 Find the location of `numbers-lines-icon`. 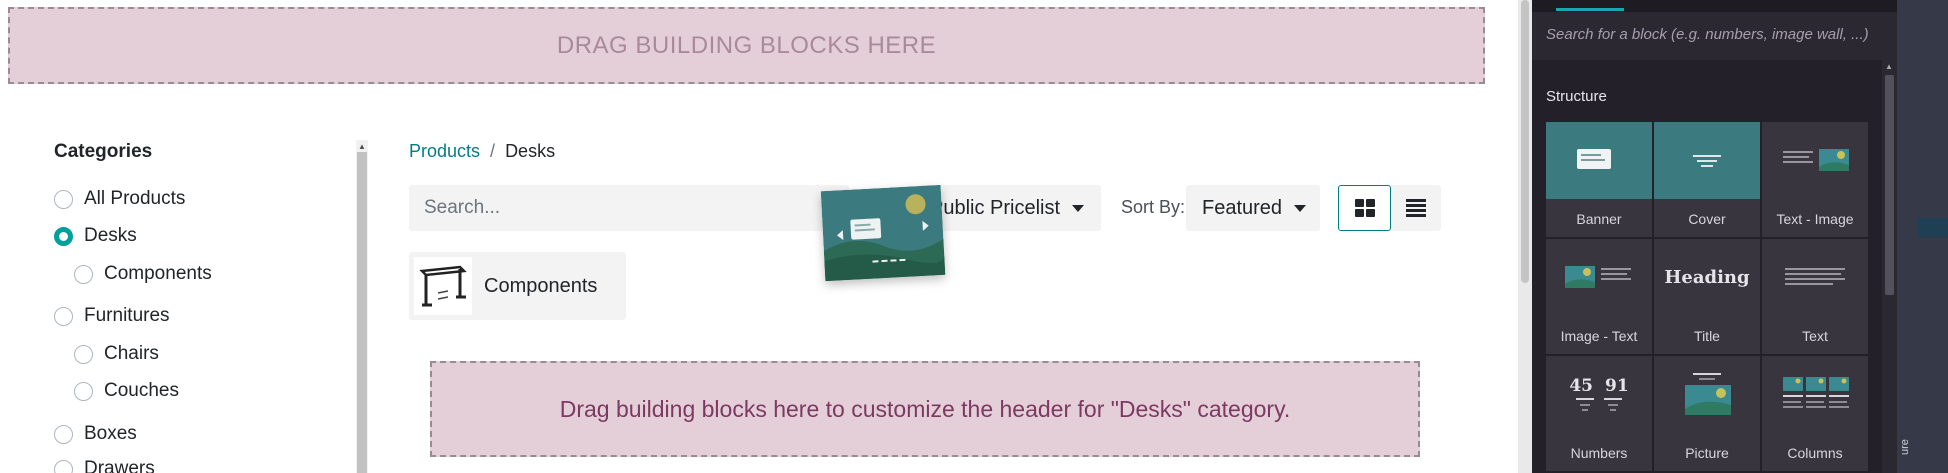

numbers-lines-icon is located at coordinates (1599, 404).